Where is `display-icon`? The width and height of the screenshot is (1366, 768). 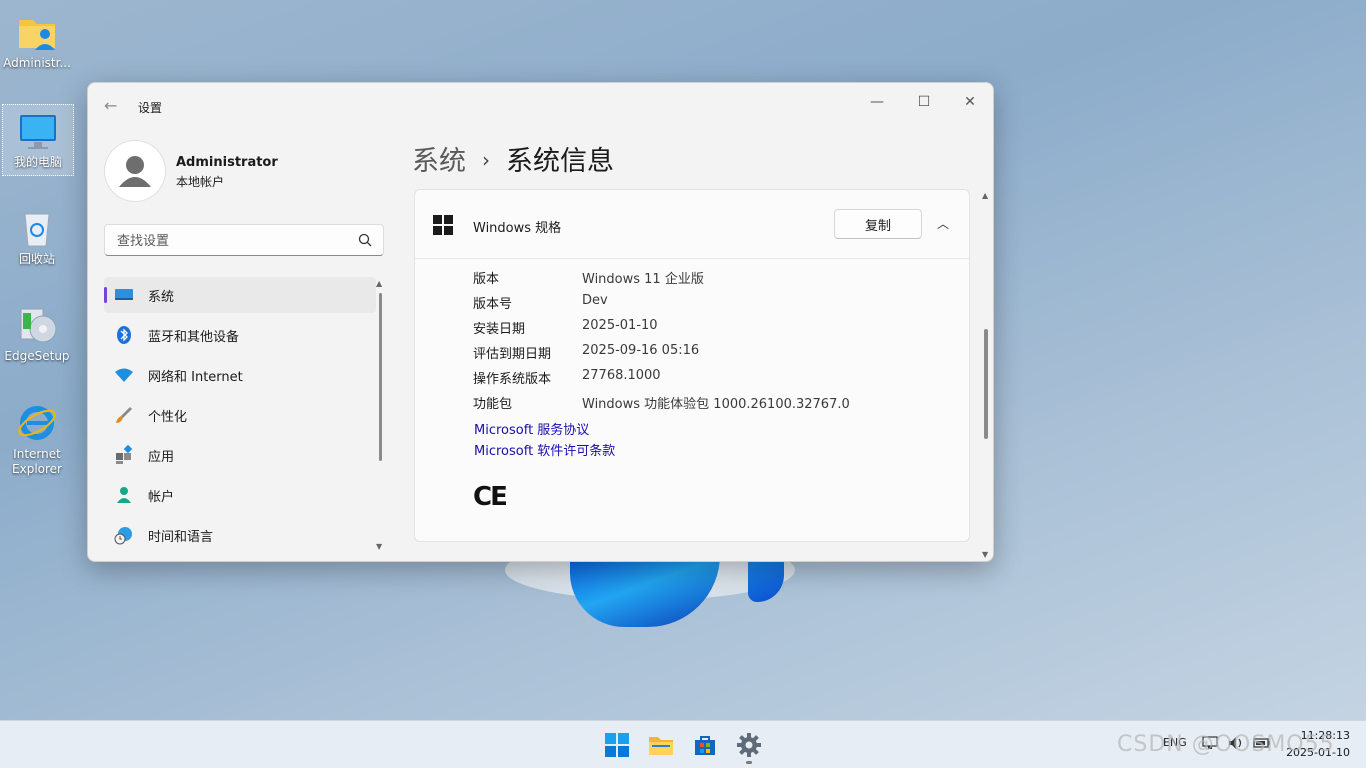
display-icon is located at coordinates (124, 295).